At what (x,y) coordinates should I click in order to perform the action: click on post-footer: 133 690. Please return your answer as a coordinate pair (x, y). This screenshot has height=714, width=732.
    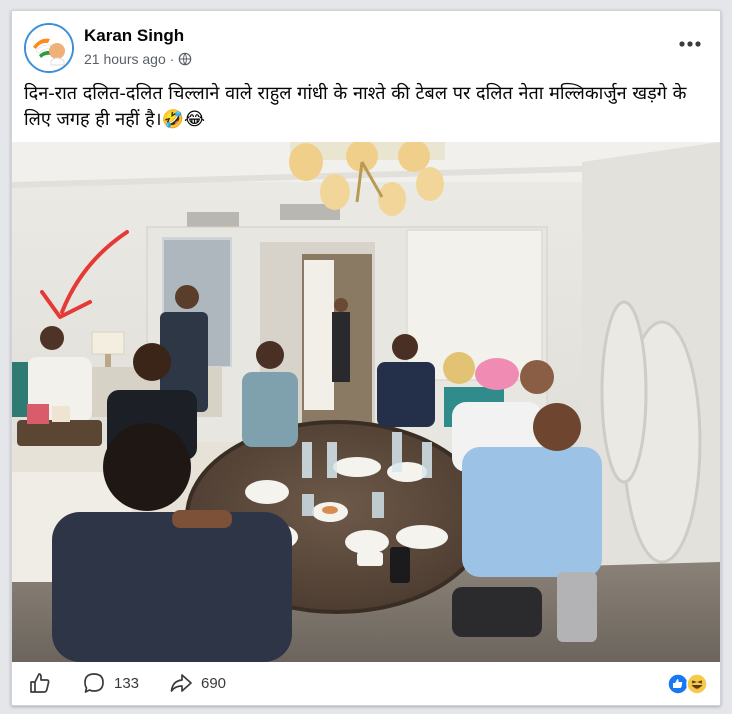
    Looking at the image, I should click on (366, 684).